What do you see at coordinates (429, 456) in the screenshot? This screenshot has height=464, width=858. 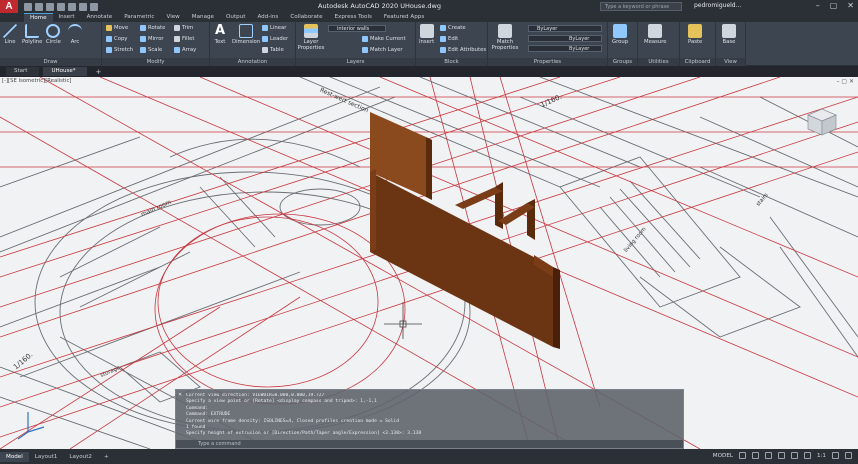 I see `status-bar: Model Layout1 Layout2 + MODEL 1:1` at bounding box center [429, 456].